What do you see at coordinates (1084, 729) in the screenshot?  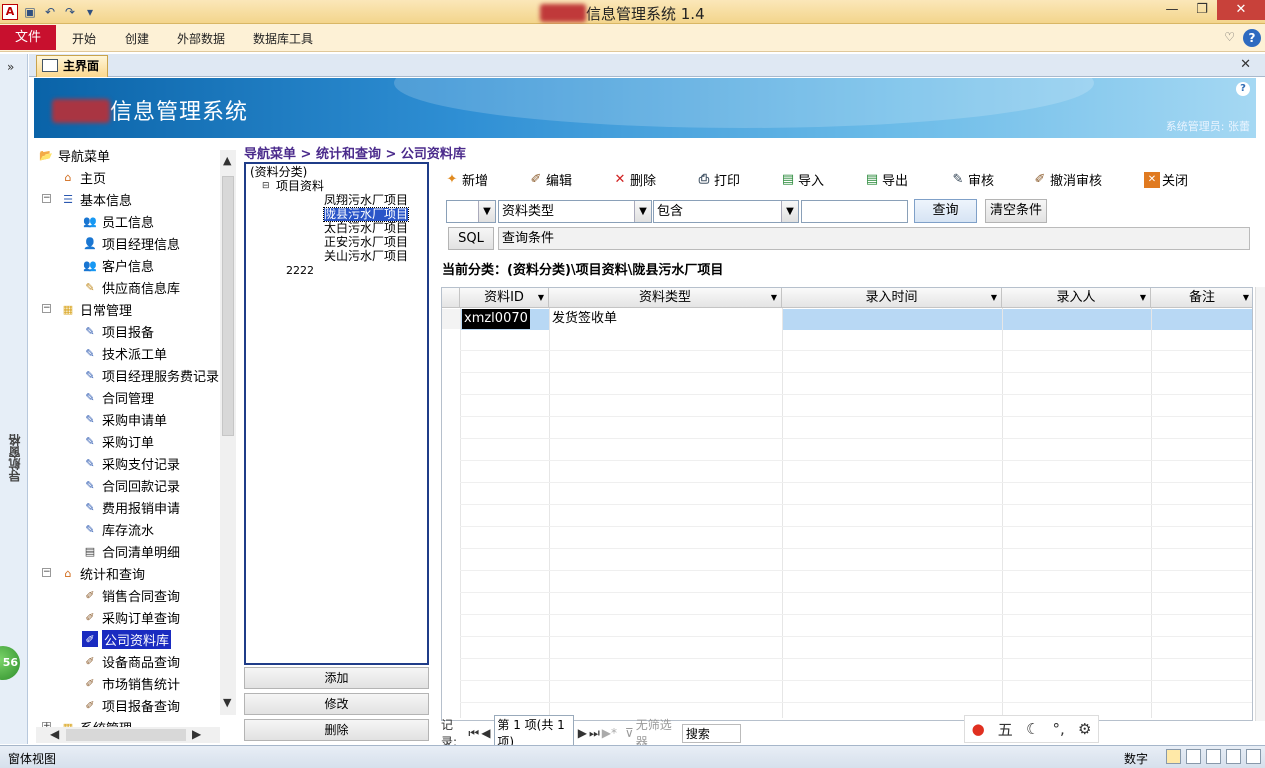 I see `settings-icon: ⚙` at bounding box center [1084, 729].